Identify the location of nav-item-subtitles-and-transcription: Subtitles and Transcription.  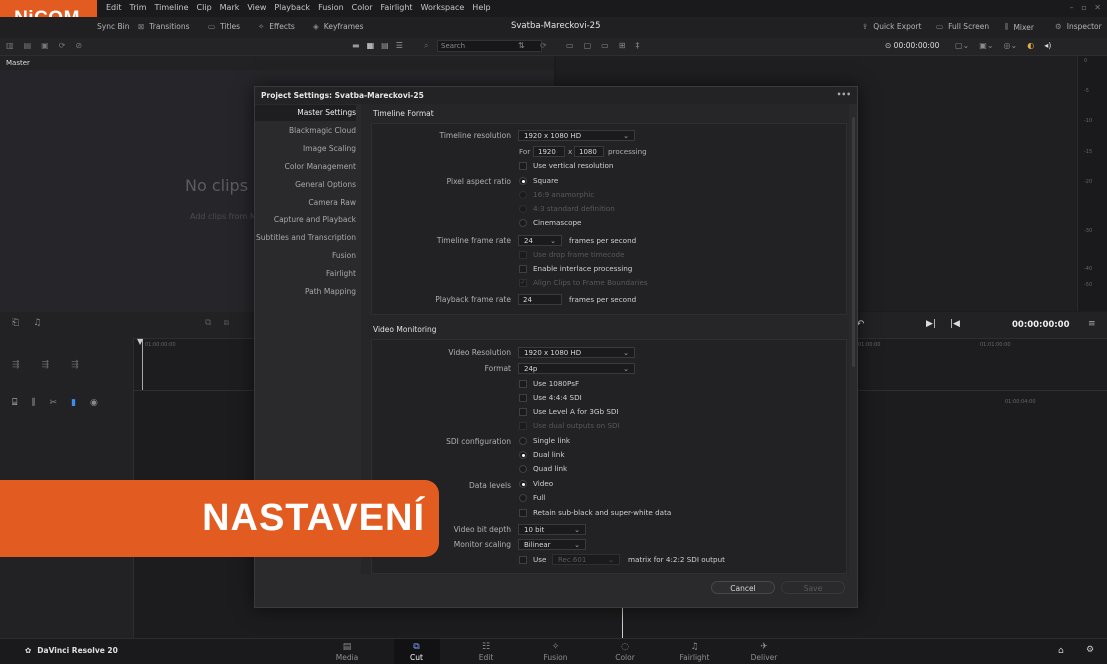
(305, 238).